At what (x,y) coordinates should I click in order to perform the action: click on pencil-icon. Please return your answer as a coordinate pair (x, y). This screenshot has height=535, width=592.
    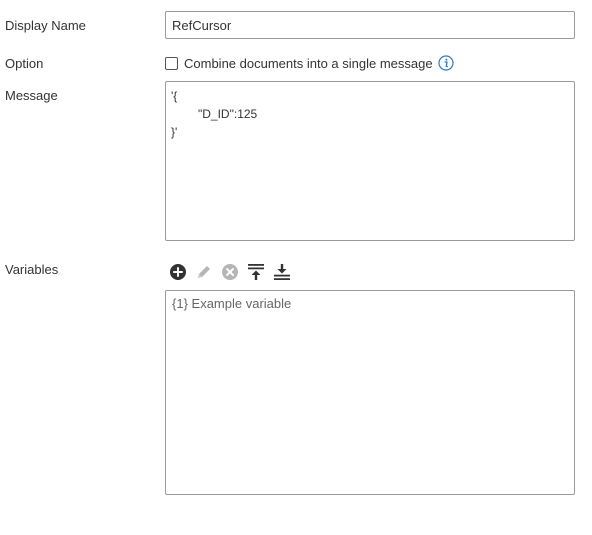
    Looking at the image, I should click on (204, 272).